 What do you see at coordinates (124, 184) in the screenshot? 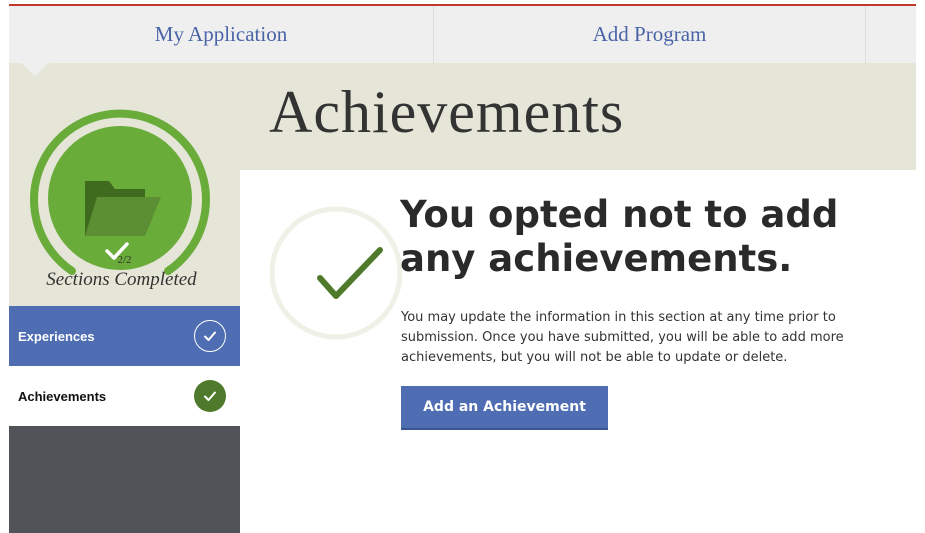
I see `progress-widget: 2/2 Sections Completed` at bounding box center [124, 184].